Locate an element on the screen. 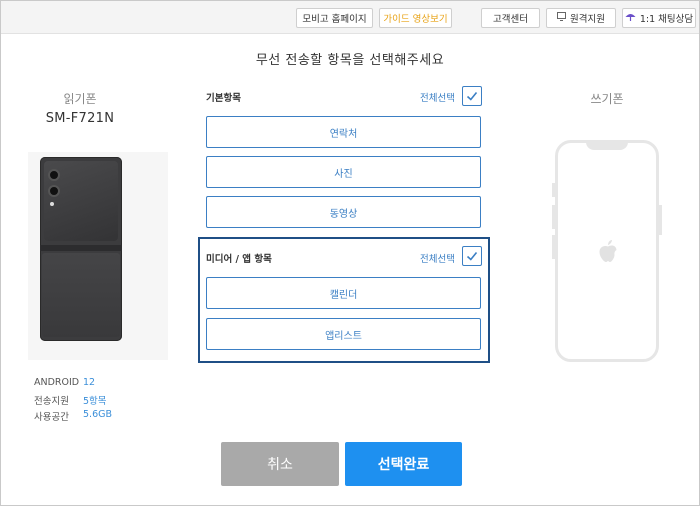  option-videos: 동영상 is located at coordinates (343, 212).